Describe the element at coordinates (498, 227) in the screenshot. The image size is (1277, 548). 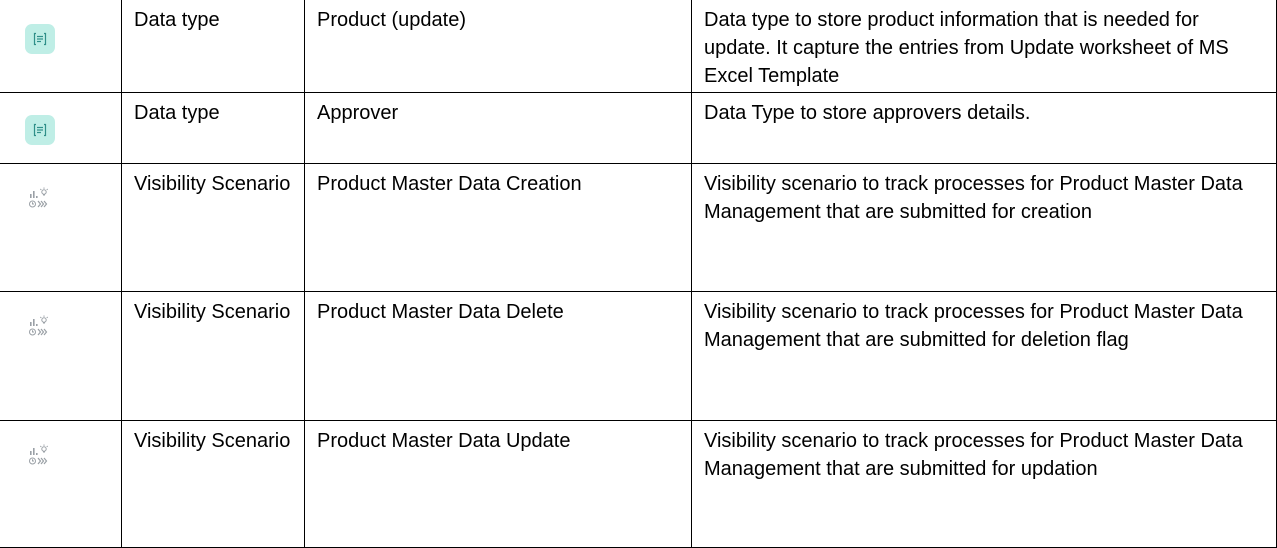
I see `artifact-name: Product Master Data Creation` at that location.